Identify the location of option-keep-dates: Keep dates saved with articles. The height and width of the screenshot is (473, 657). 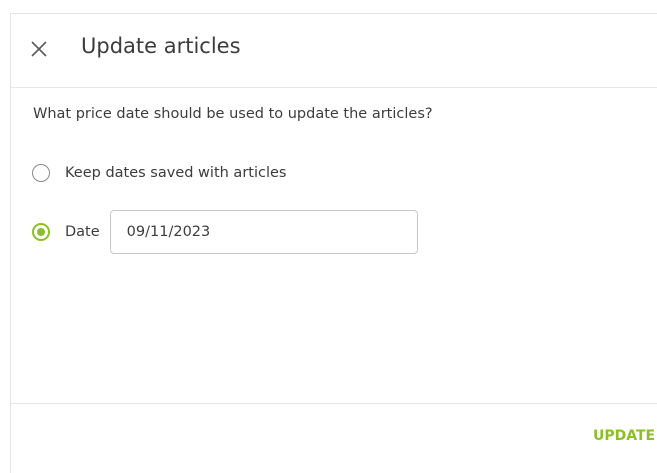
(159, 173).